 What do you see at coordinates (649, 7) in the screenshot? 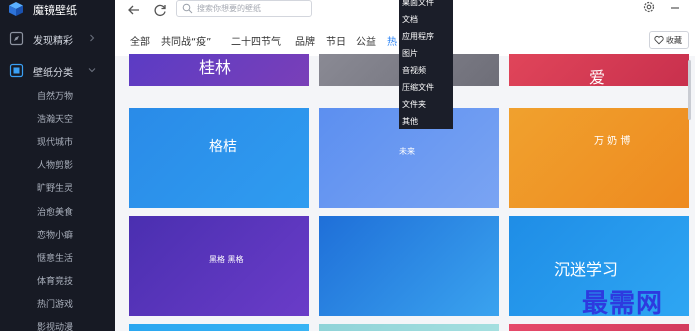
I see `gear-icon` at bounding box center [649, 7].